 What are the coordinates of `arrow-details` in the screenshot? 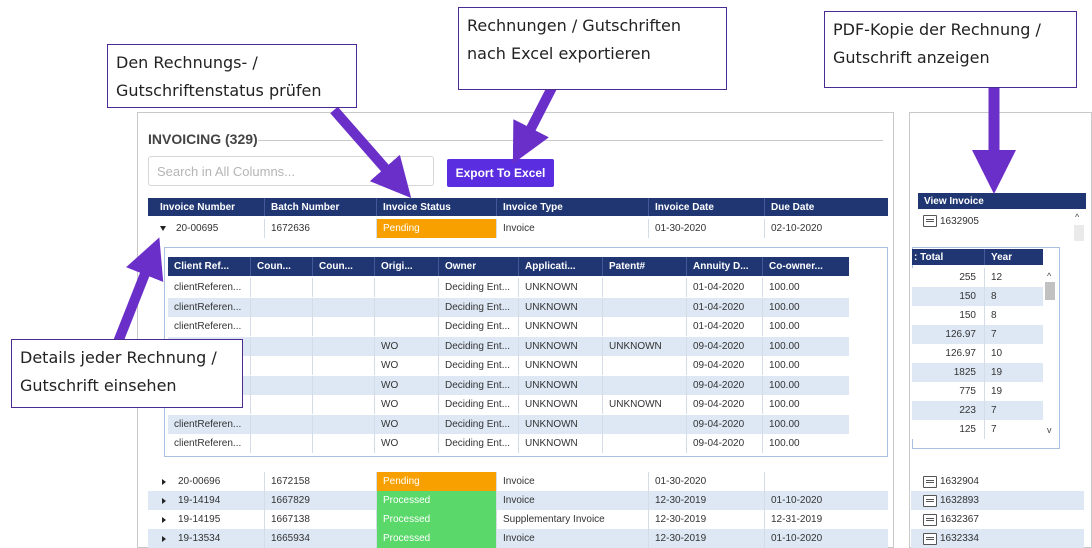 It's located at (138, 290).